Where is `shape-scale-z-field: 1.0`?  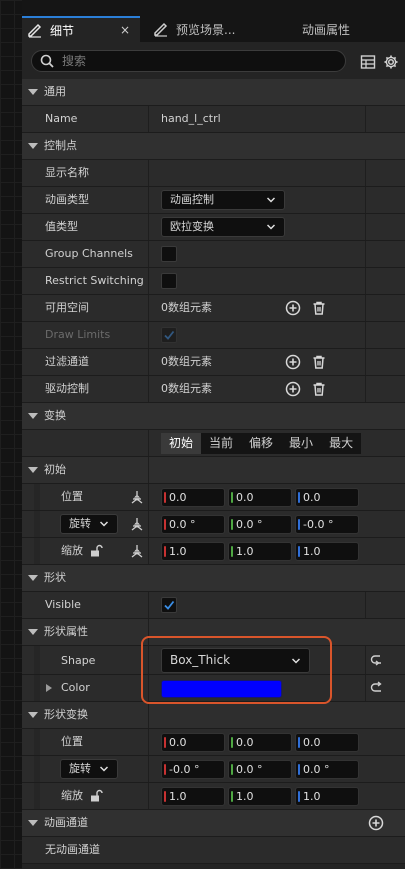
shape-scale-z-field: 1.0 is located at coordinates (327, 796).